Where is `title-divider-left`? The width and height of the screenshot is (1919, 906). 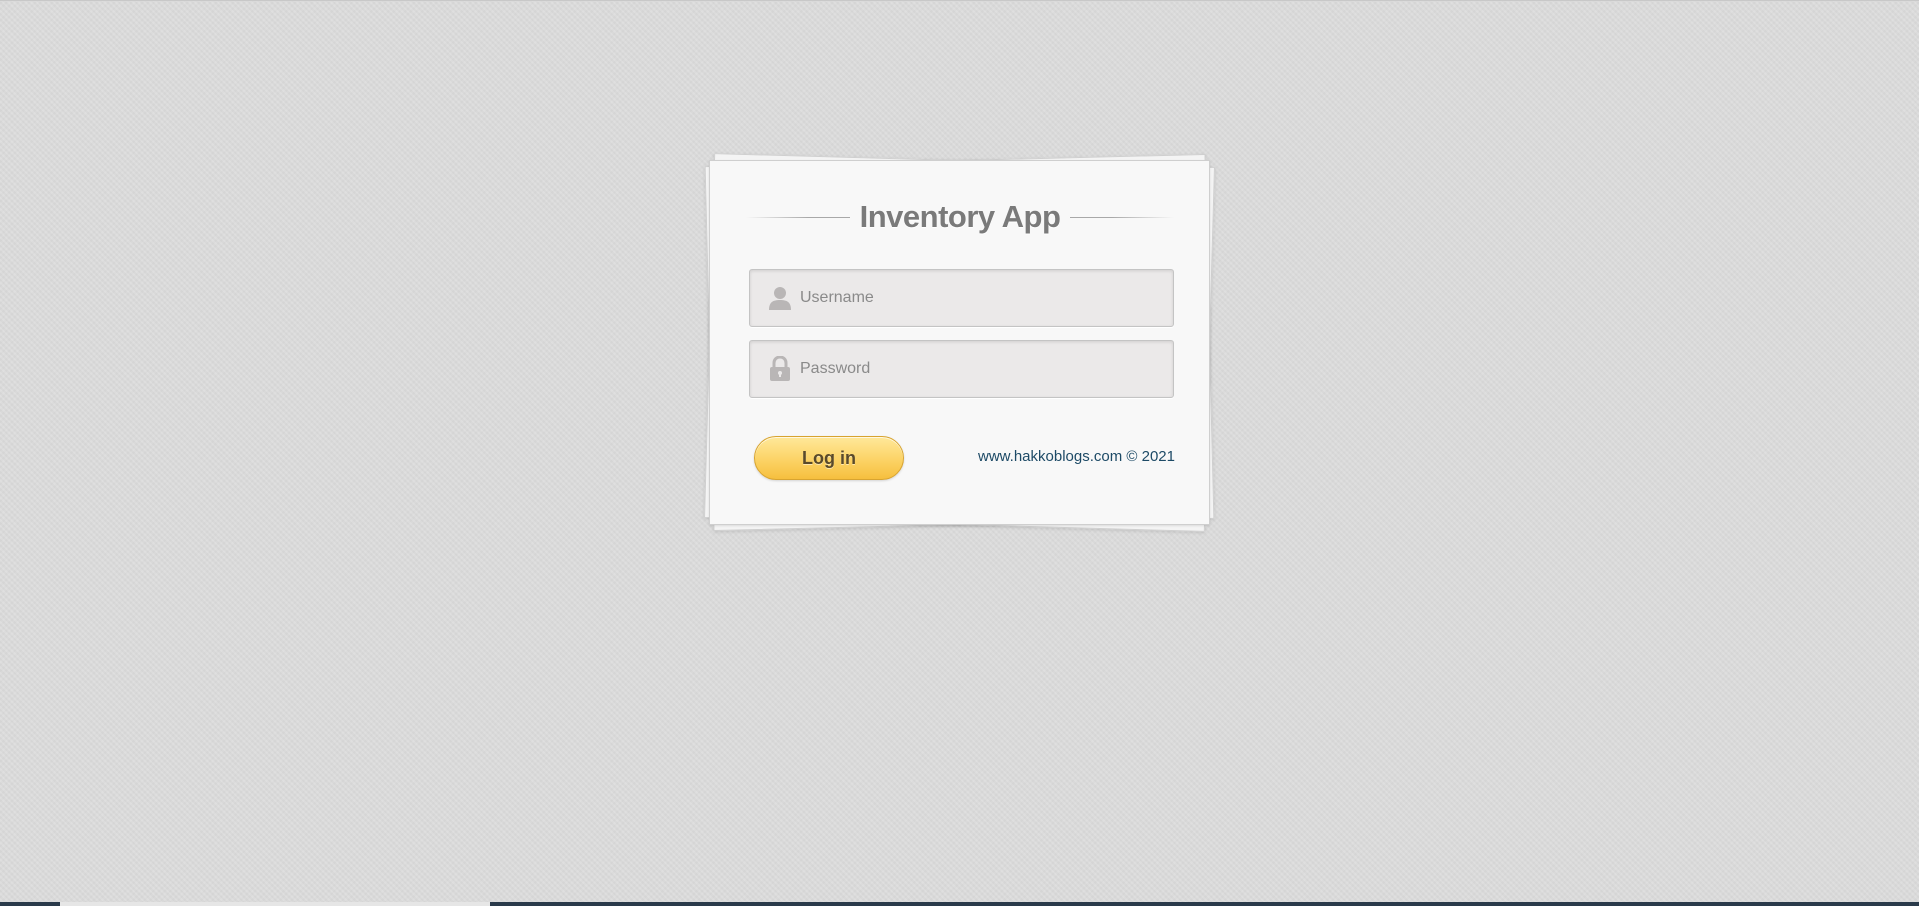
title-divider-left is located at coordinates (798, 217).